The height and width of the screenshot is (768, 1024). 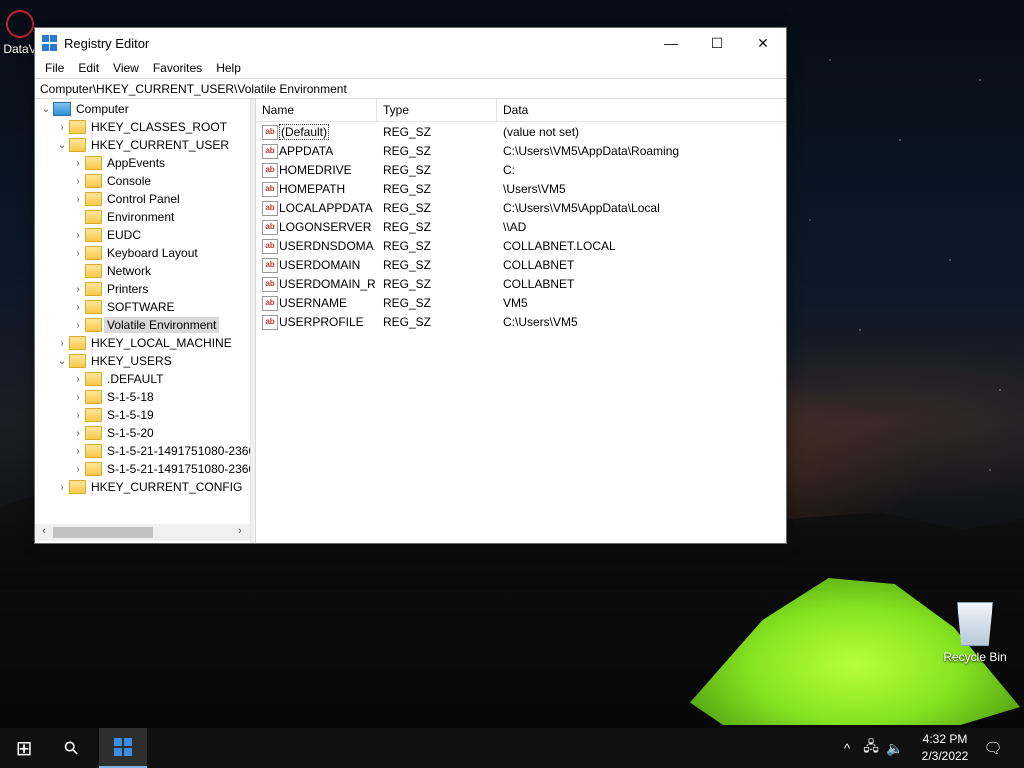 I want to click on tree-item: › HKEY_CURRENT_CONFIG, so click(x=148, y=487).